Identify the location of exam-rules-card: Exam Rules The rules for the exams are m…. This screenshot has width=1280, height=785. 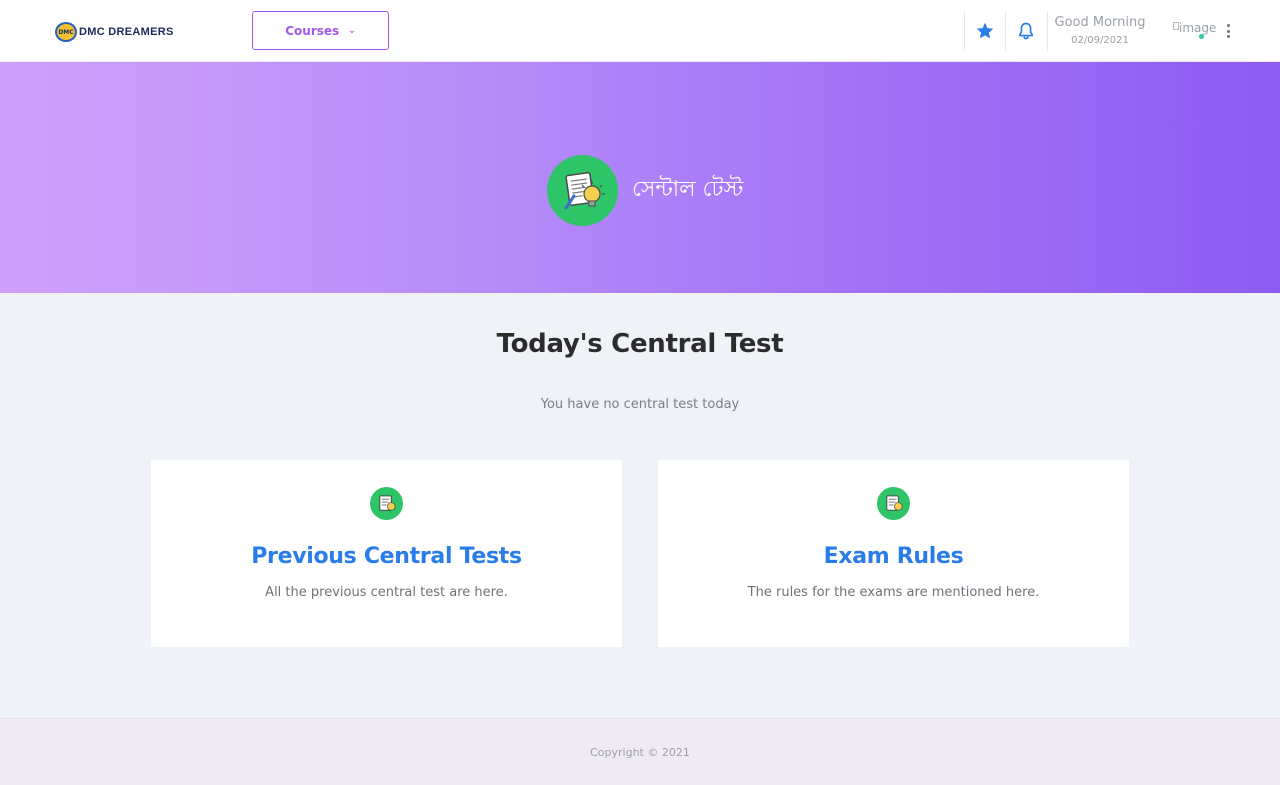
(893, 553).